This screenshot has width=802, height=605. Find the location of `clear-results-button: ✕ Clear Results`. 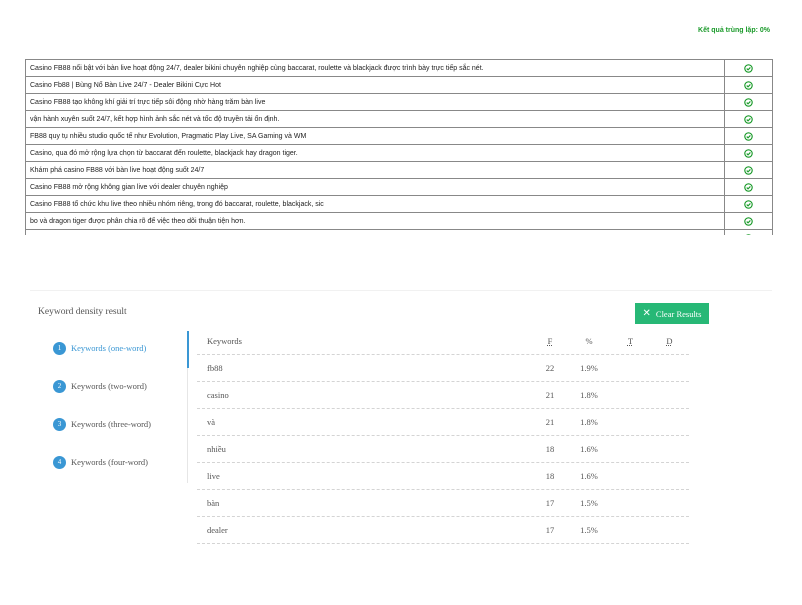

clear-results-button: ✕ Clear Results is located at coordinates (672, 313).